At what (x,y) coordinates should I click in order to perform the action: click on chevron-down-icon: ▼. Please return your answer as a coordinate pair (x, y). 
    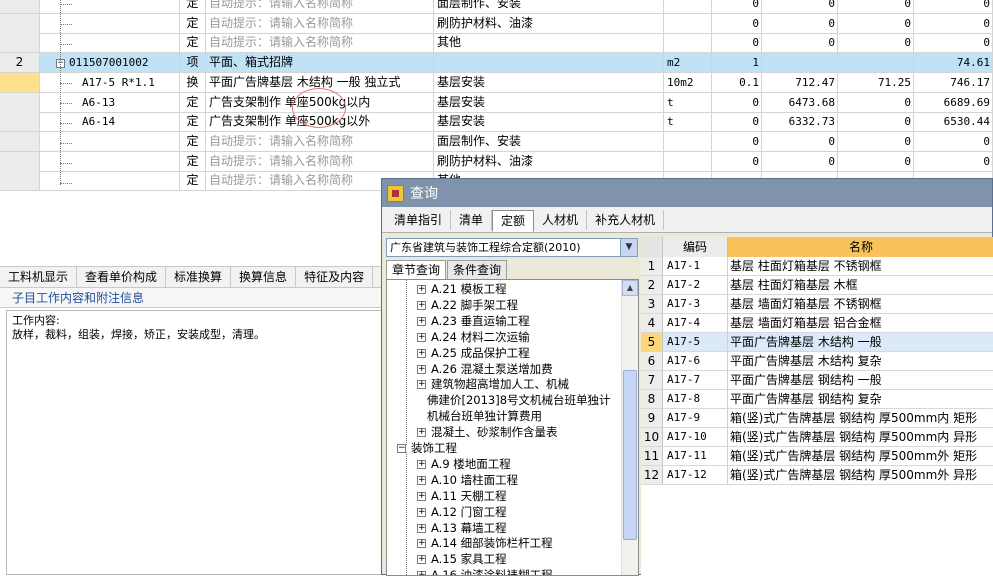
    Looking at the image, I should click on (628, 247).